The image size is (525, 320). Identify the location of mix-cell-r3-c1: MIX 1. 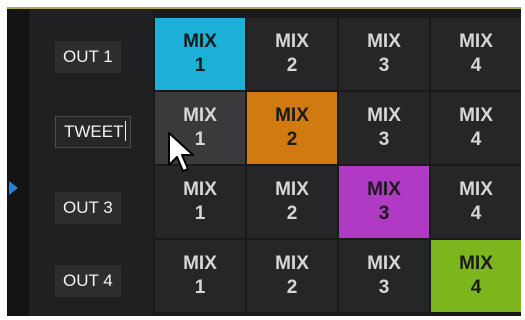
(200, 202).